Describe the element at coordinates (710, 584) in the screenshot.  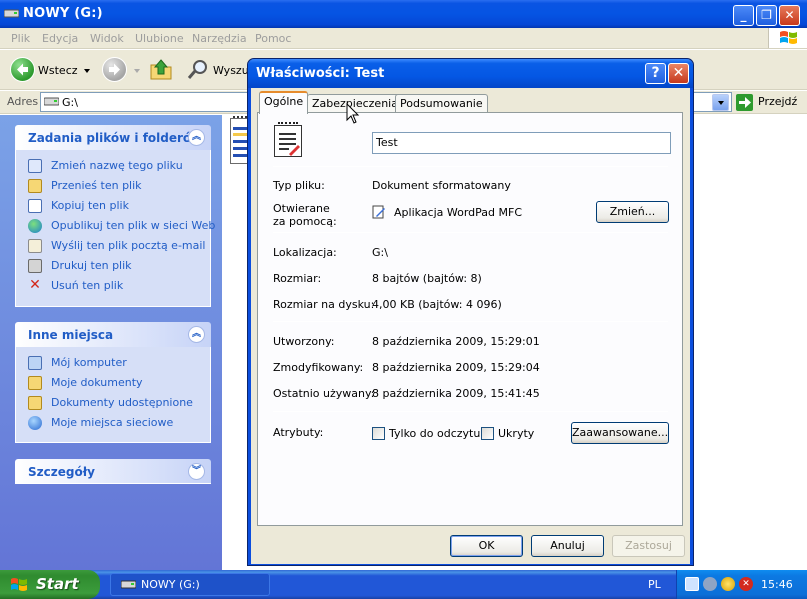
I see `speaker-tray-icon` at that location.